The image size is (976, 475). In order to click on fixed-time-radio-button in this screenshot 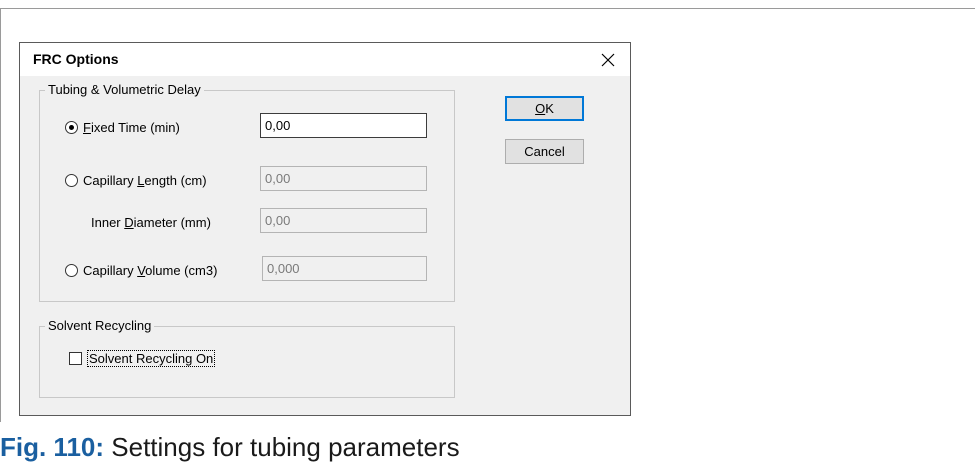, I will do `click(71, 127)`.